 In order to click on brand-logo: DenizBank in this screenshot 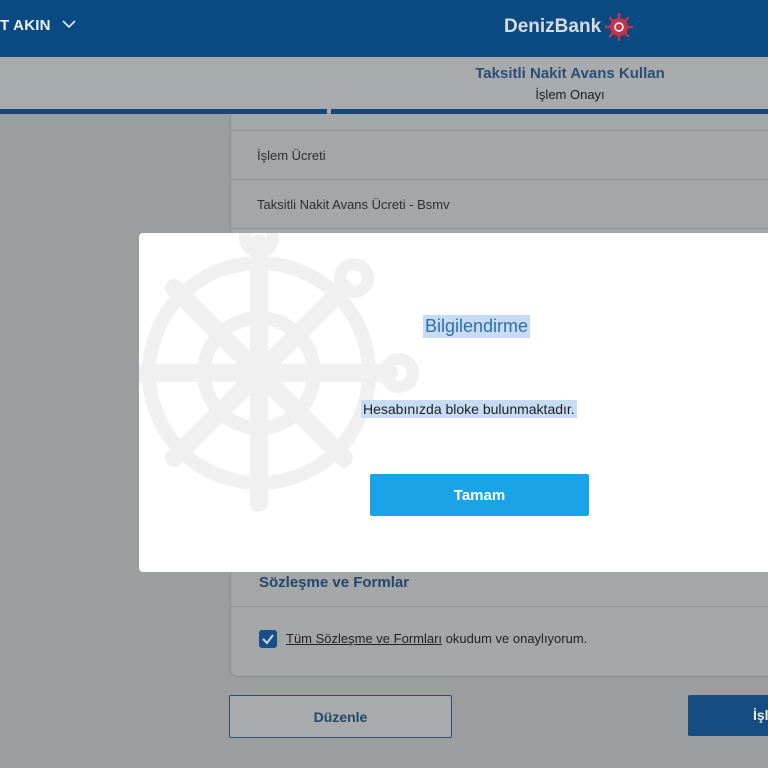, I will do `click(569, 27)`.